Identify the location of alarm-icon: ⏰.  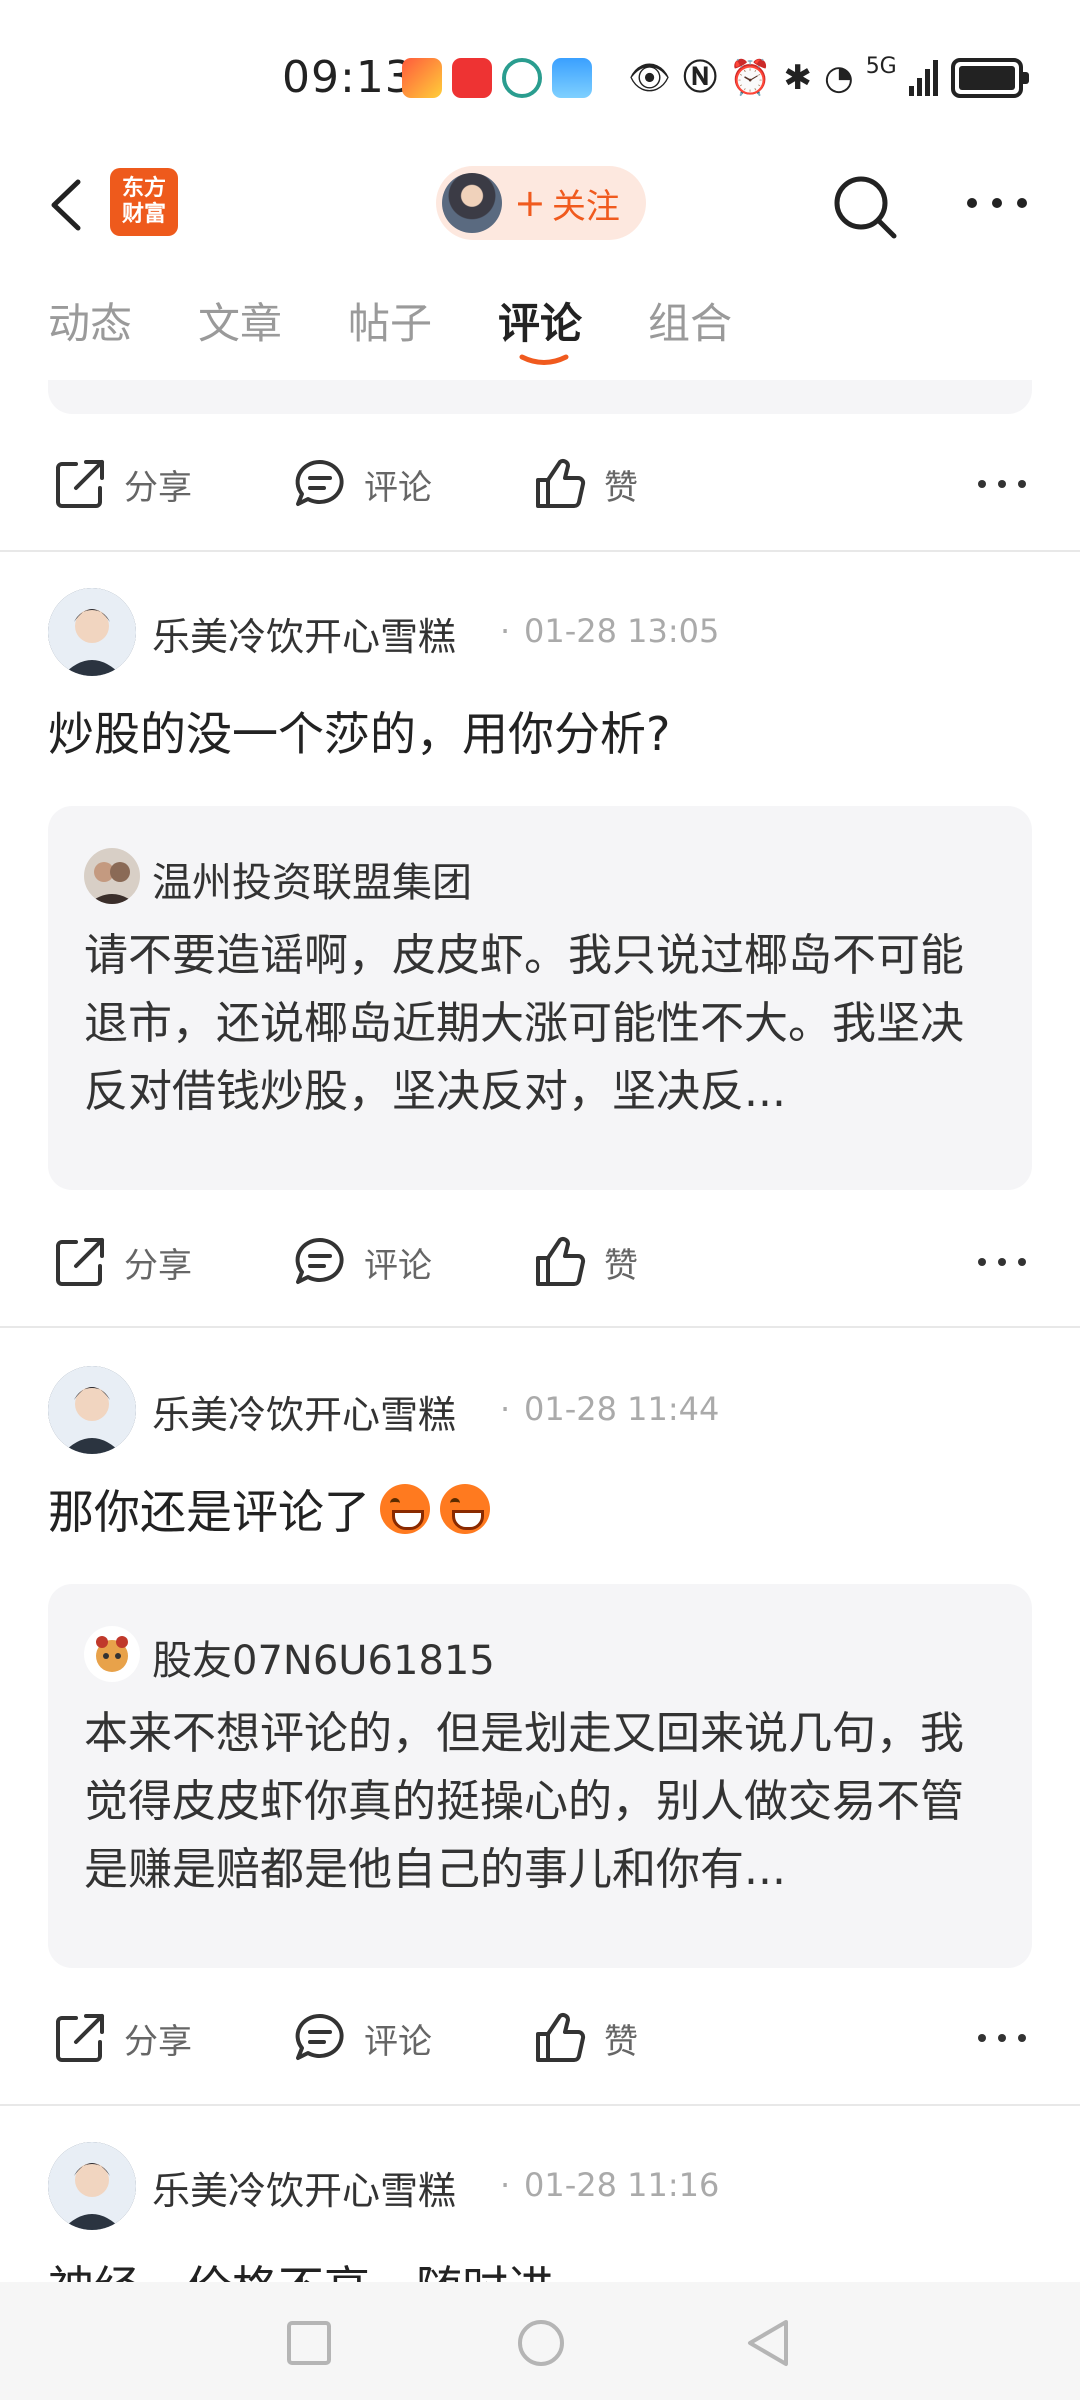
(750, 78).